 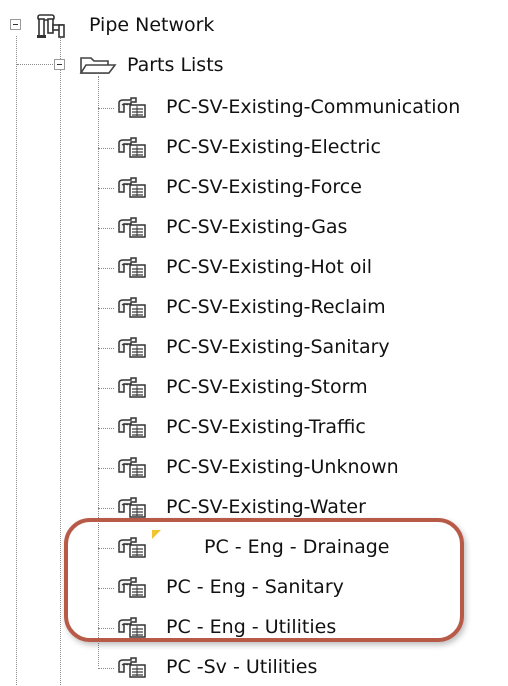 I want to click on tree-item-parts-list-1: PC-SV-Existing-Communication, so click(x=254, y=106).